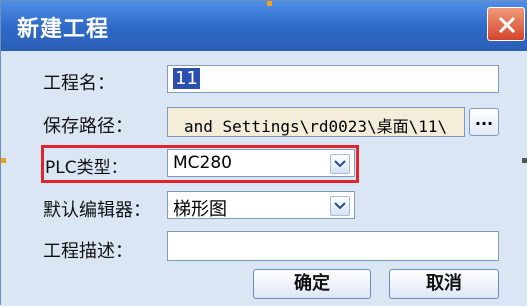 The width and height of the screenshot is (527, 306). What do you see at coordinates (186, 78) in the screenshot?
I see `project-name-value: 11` at bounding box center [186, 78].